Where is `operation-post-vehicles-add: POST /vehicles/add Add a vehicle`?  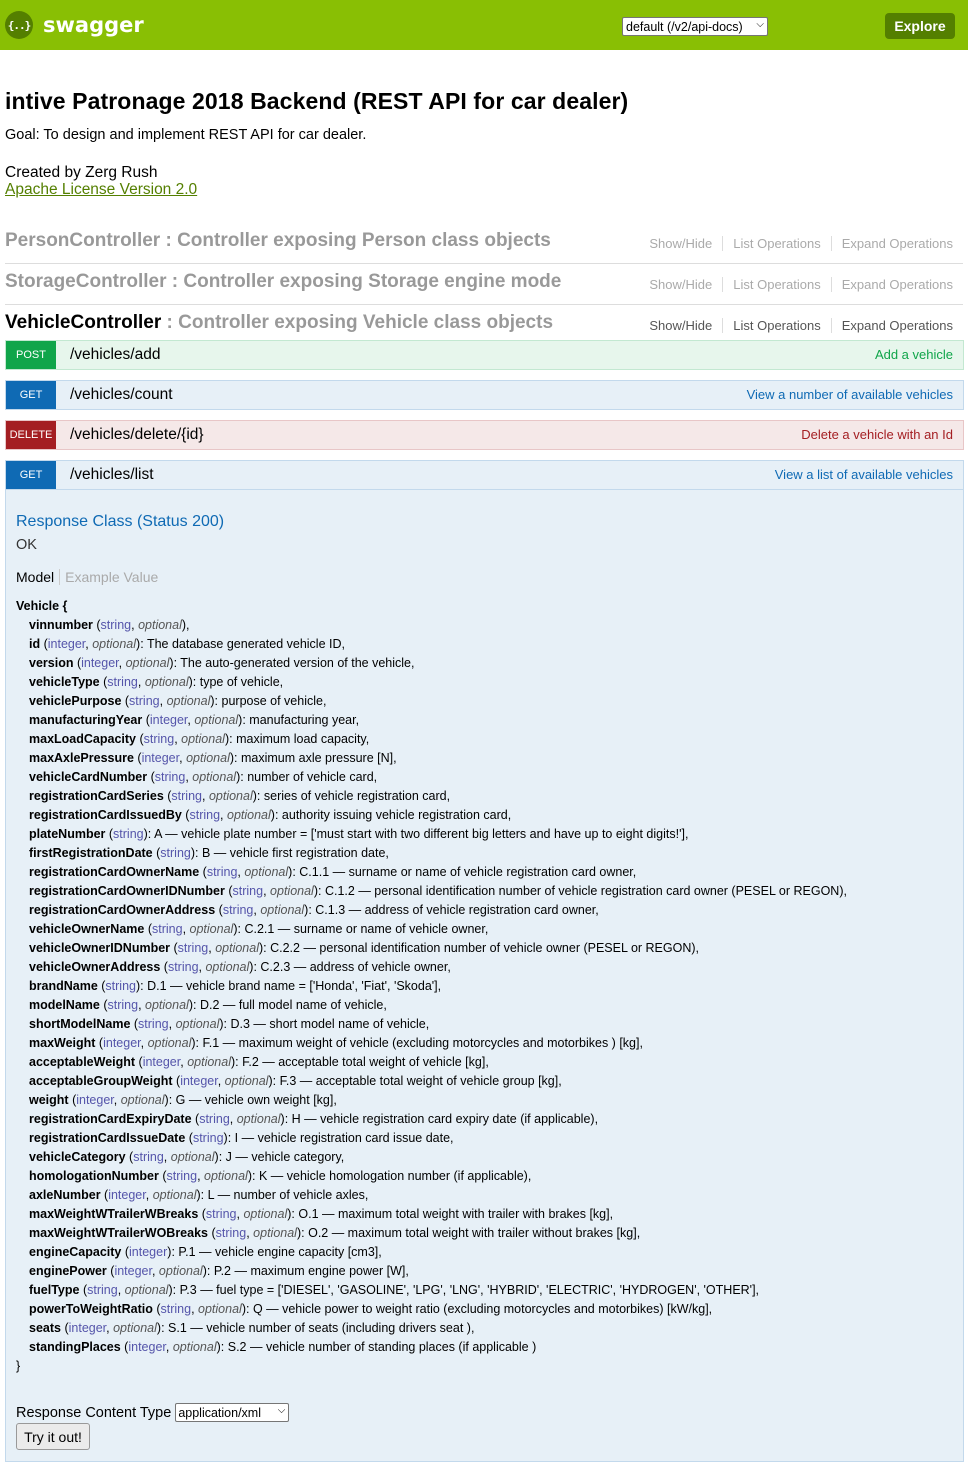
operation-post-vehicles-add: POST /vehicles/add Add a vehicle is located at coordinates (484, 355).